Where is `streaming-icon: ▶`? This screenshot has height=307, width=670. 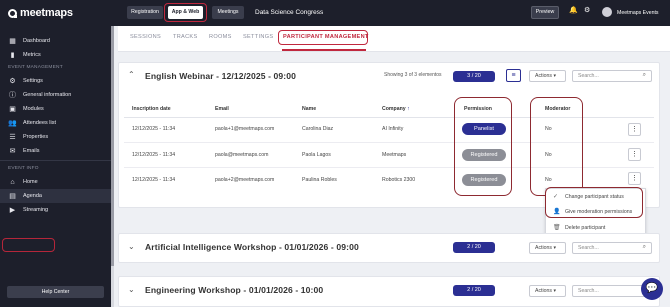
streaming-icon: ▶ is located at coordinates (12, 210).